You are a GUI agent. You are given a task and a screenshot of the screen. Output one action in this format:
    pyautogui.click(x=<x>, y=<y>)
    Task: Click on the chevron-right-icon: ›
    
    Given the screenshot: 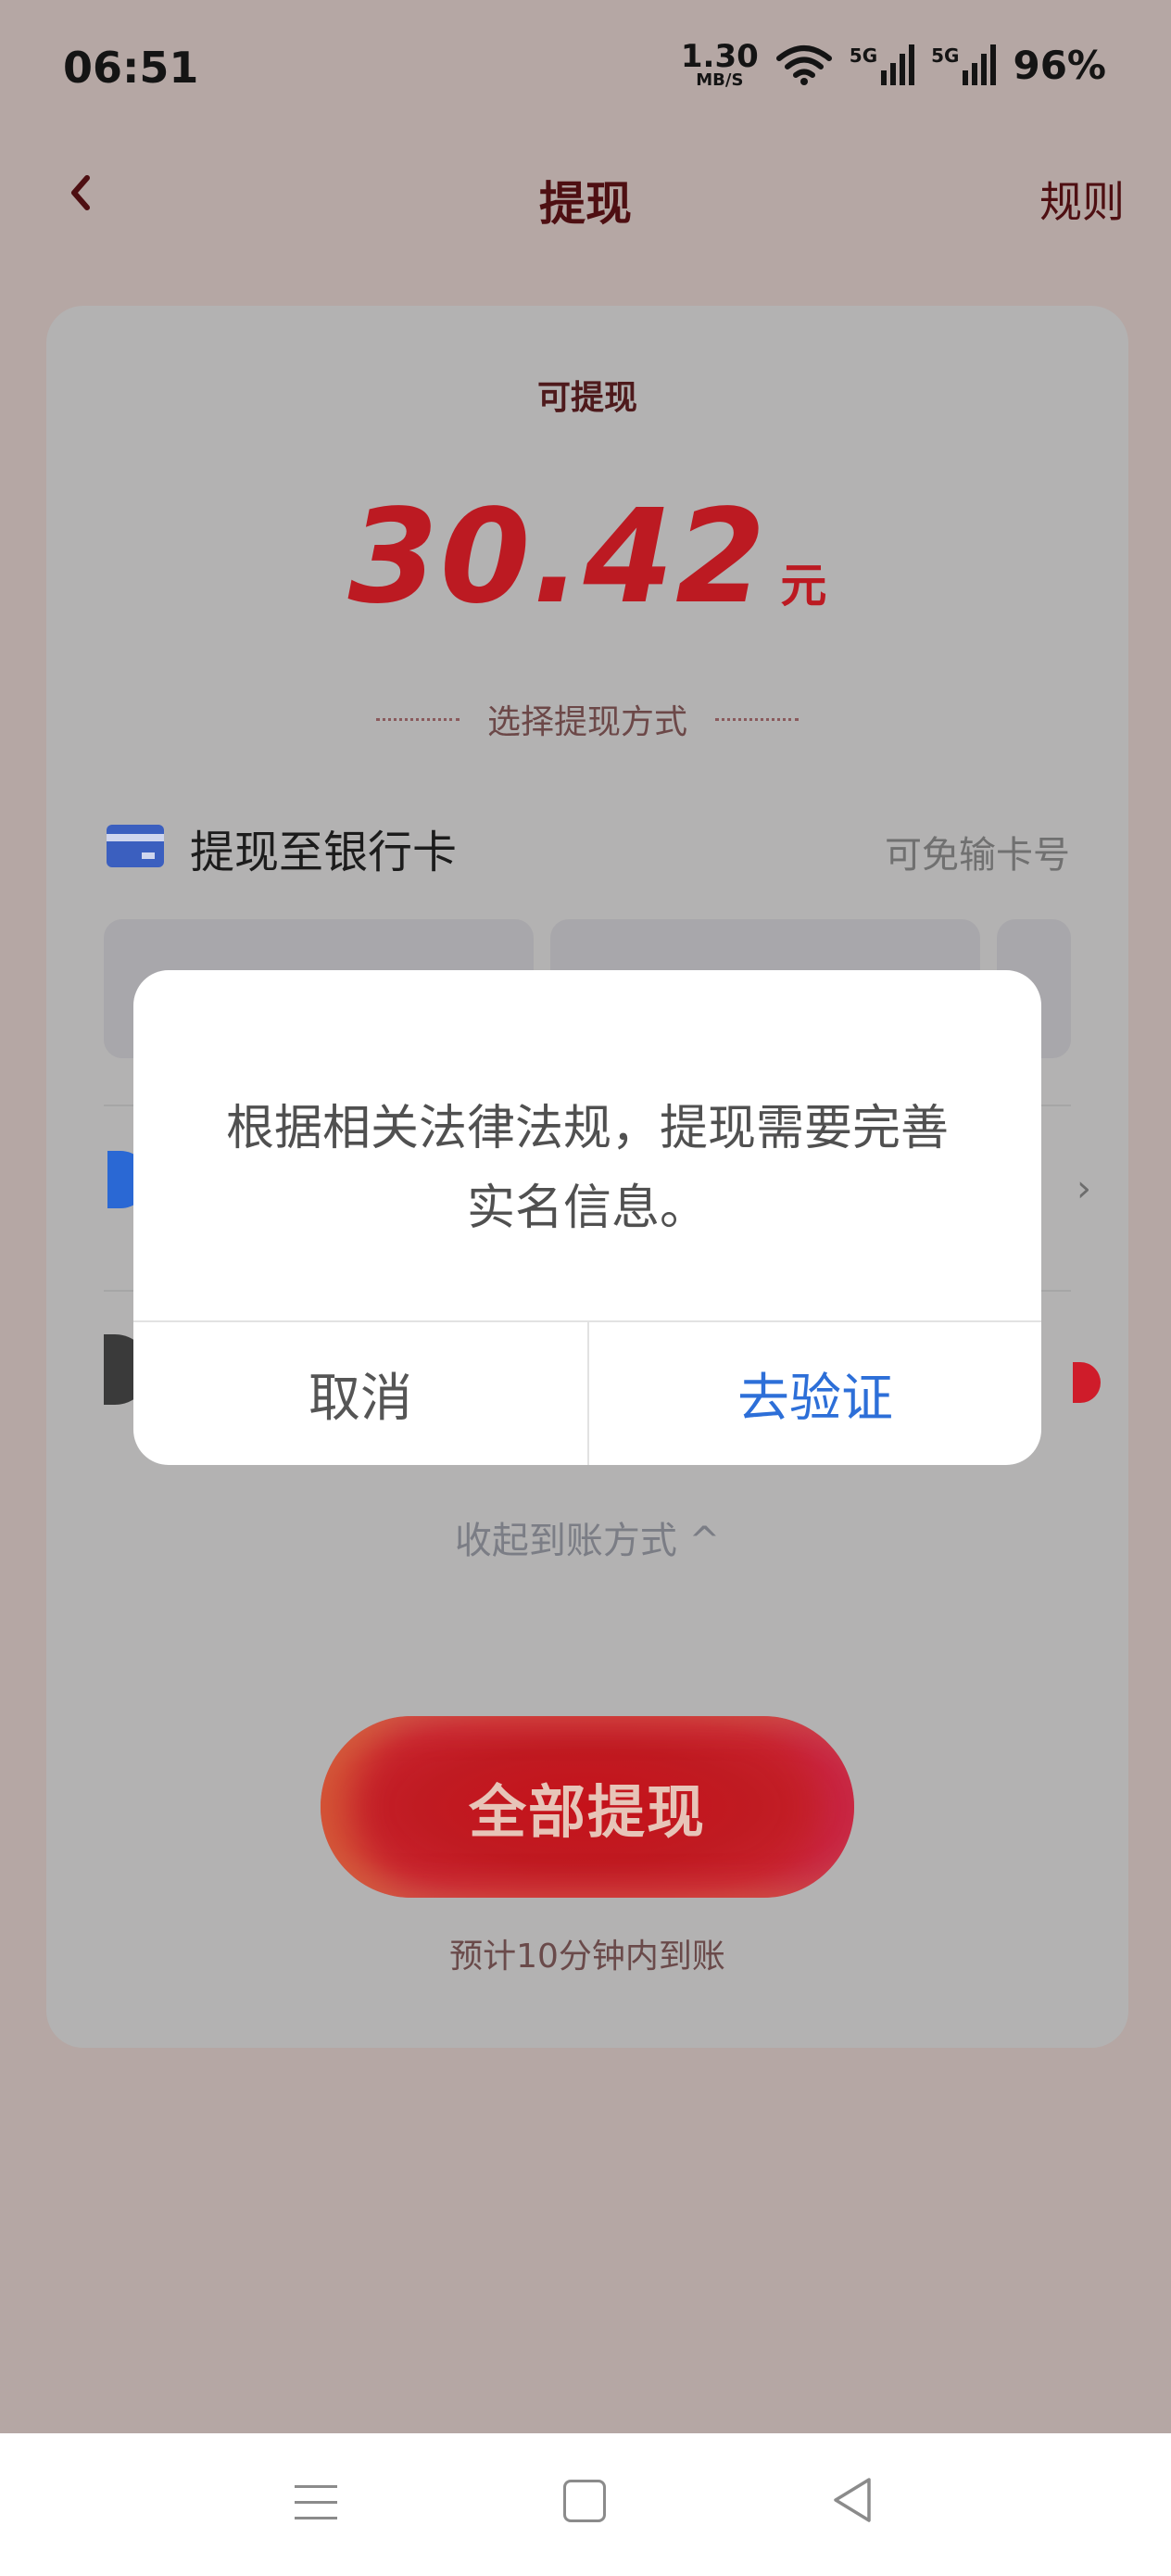 What is the action you would take?
    pyautogui.click(x=1084, y=1189)
    